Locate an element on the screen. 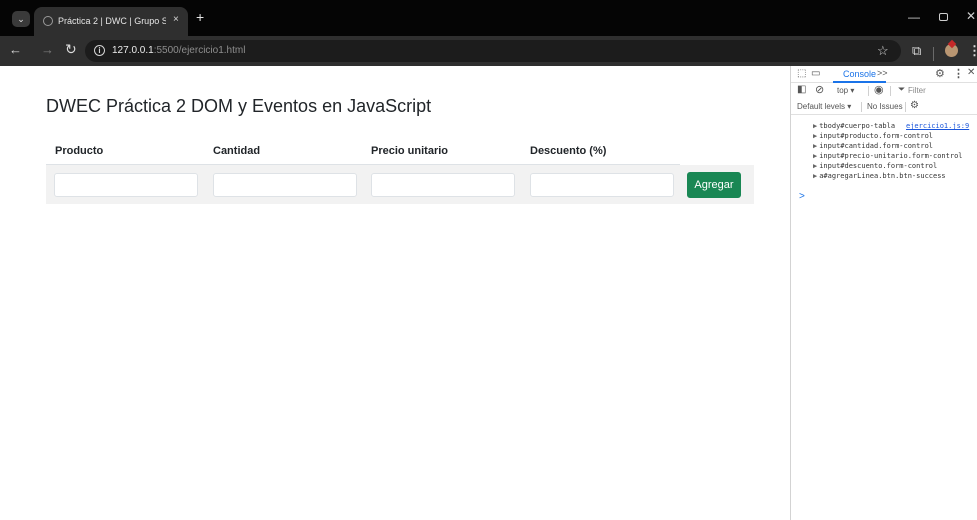 The height and width of the screenshot is (520, 977). console-toolbar: ◧ ⊘ top ▾ ◉ ⏷ Filter is located at coordinates (884, 91).